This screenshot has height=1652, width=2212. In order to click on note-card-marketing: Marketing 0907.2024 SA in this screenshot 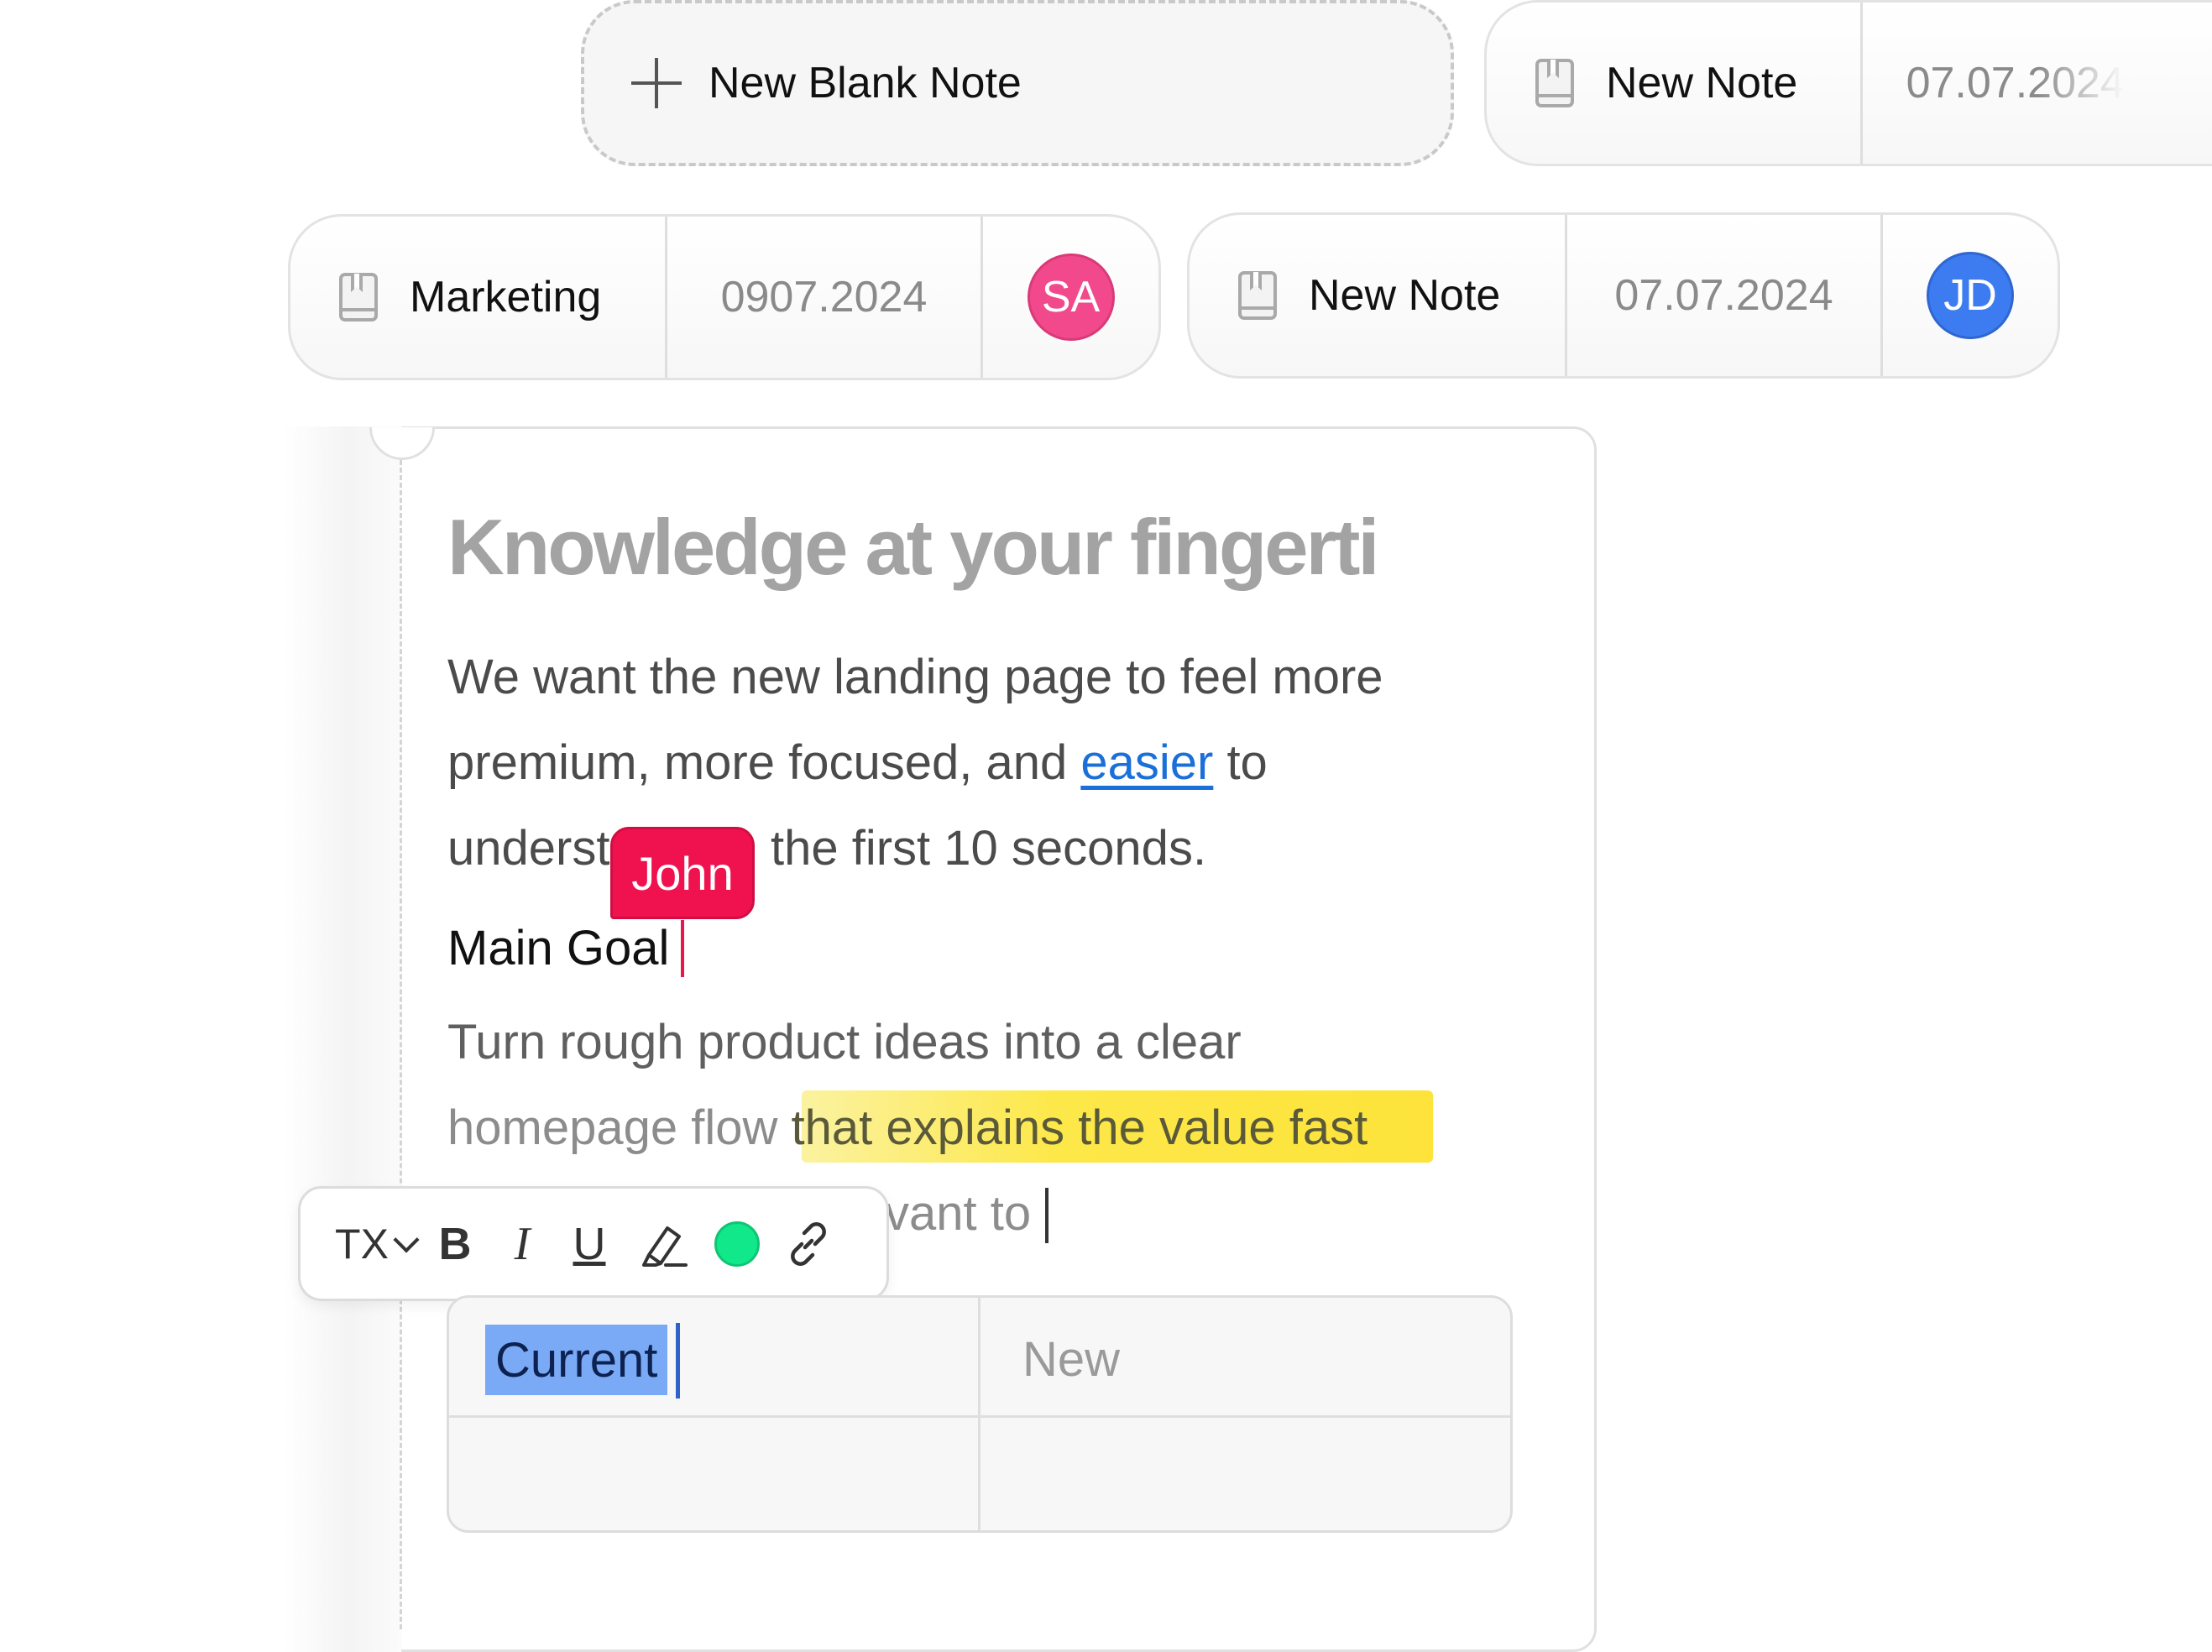, I will do `click(724, 297)`.